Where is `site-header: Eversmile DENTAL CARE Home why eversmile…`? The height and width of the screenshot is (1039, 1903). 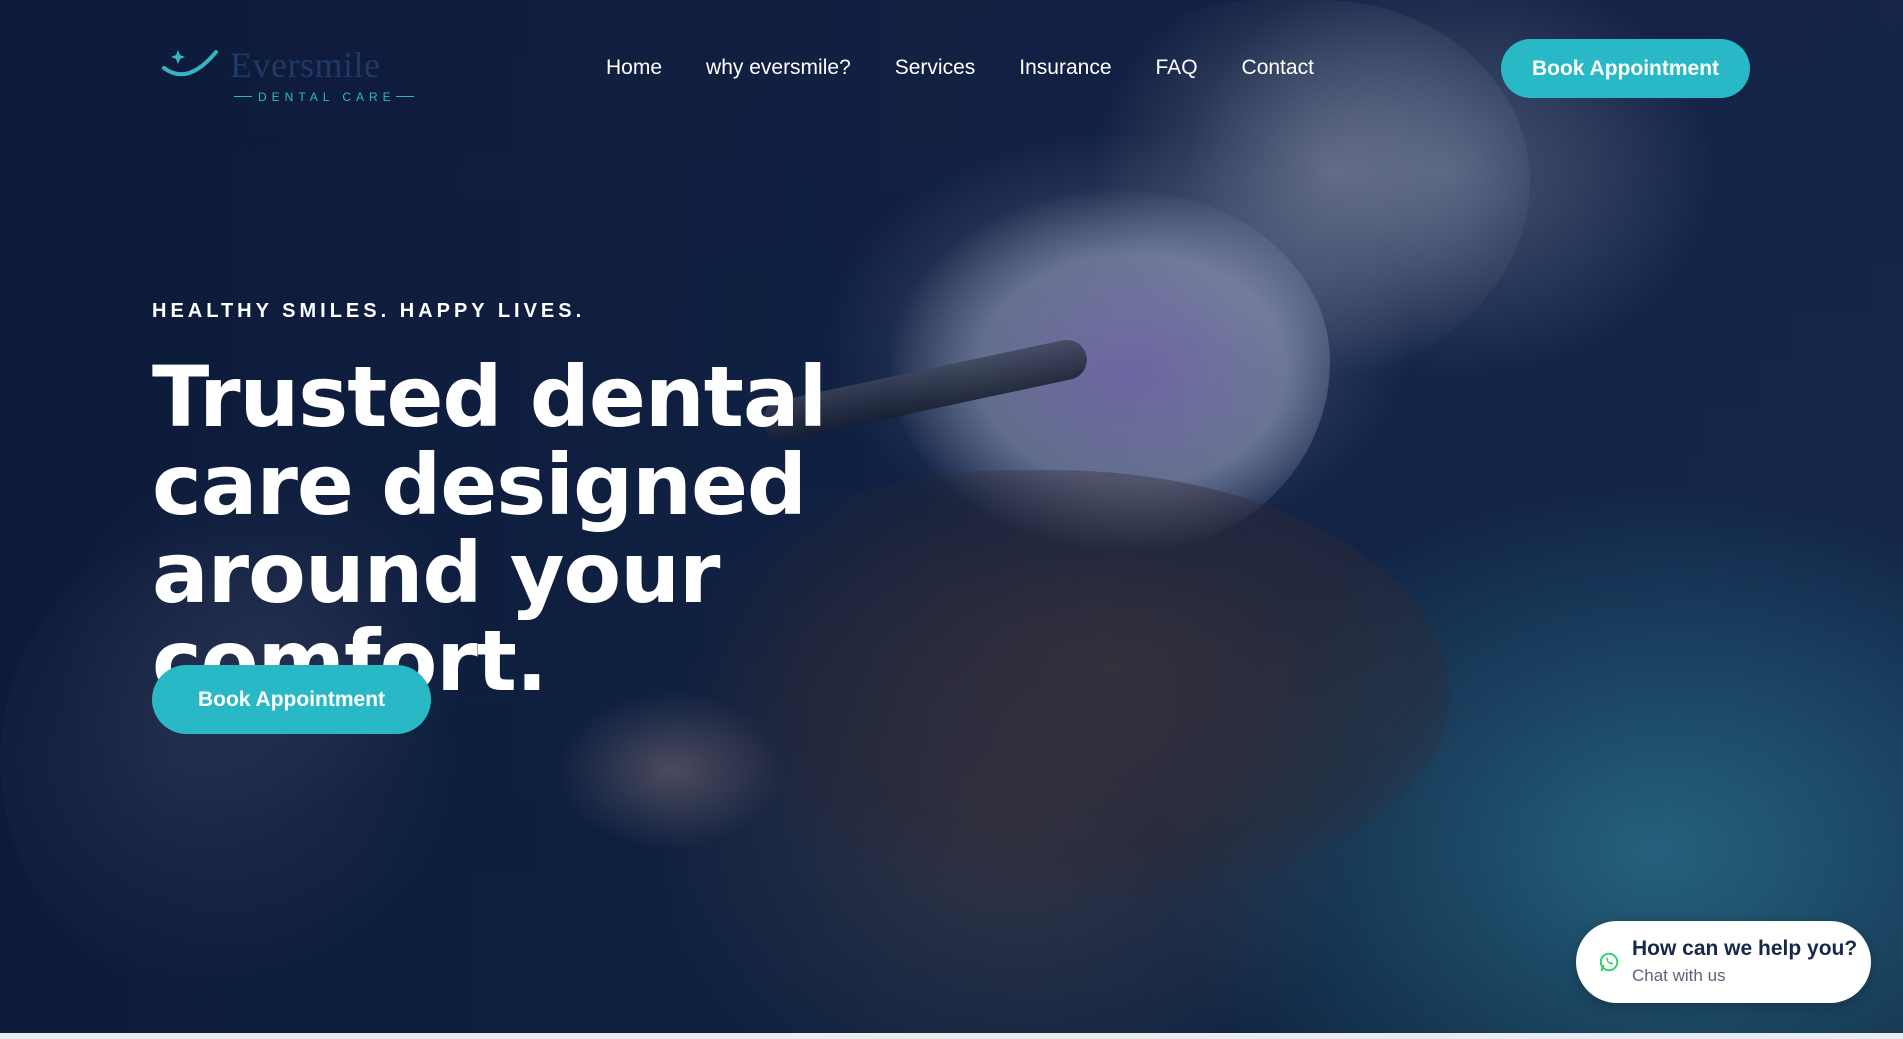
site-header: Eversmile DENTAL CARE Home why eversmile… is located at coordinates (951, 70).